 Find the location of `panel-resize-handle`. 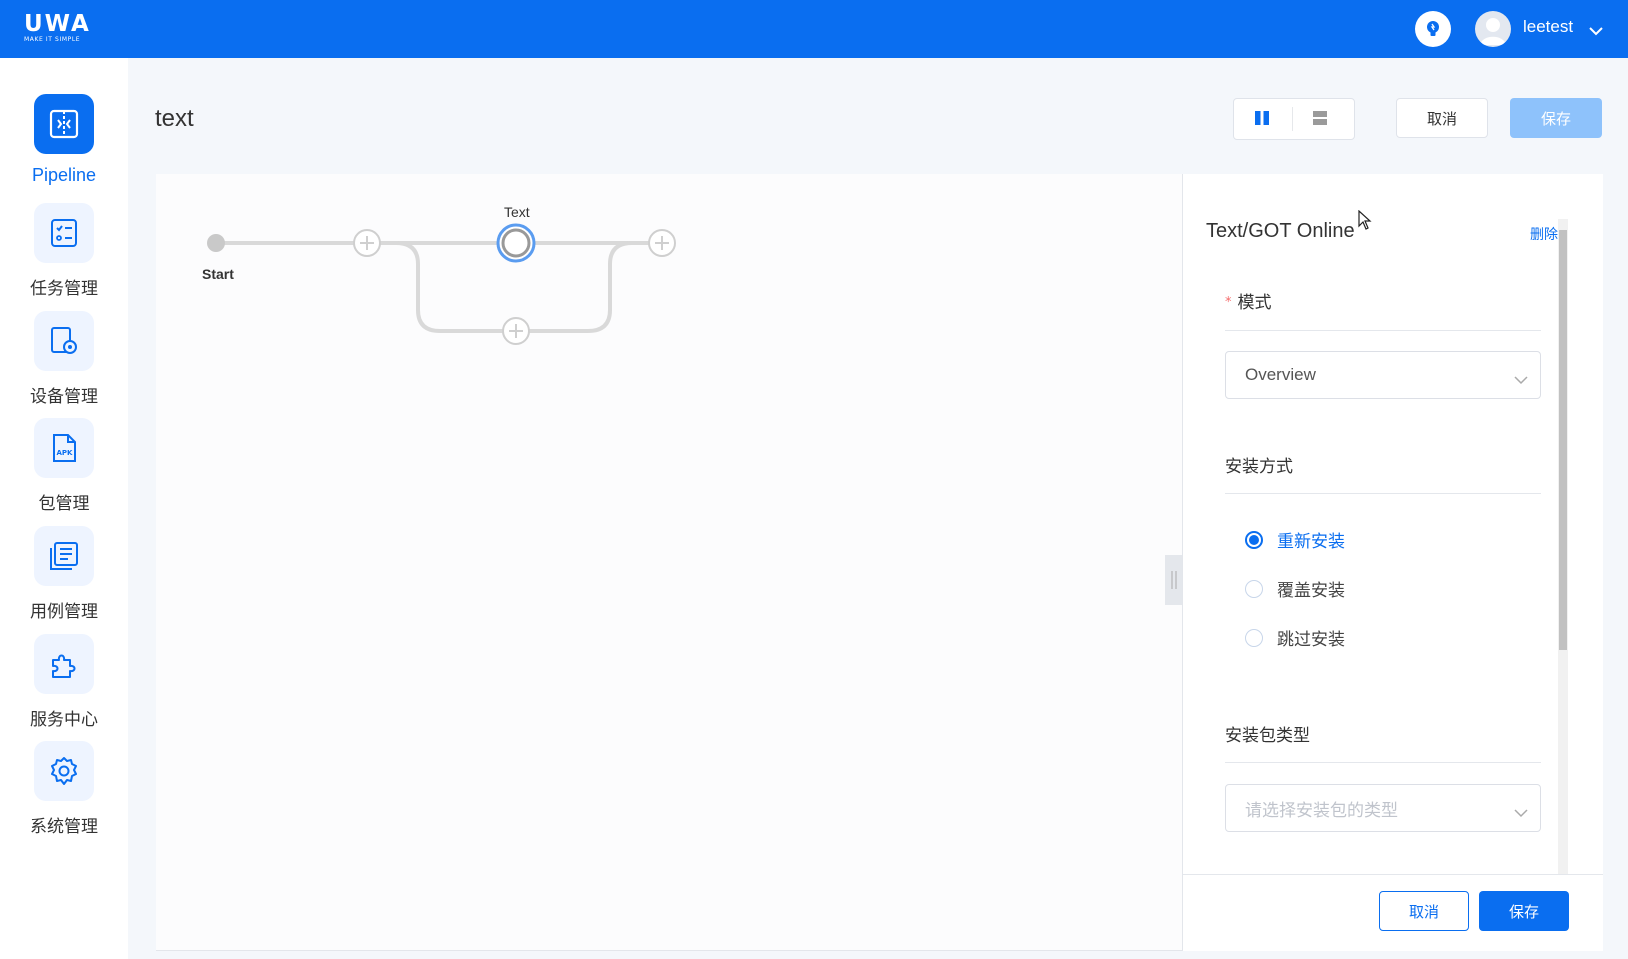

panel-resize-handle is located at coordinates (1173, 580).